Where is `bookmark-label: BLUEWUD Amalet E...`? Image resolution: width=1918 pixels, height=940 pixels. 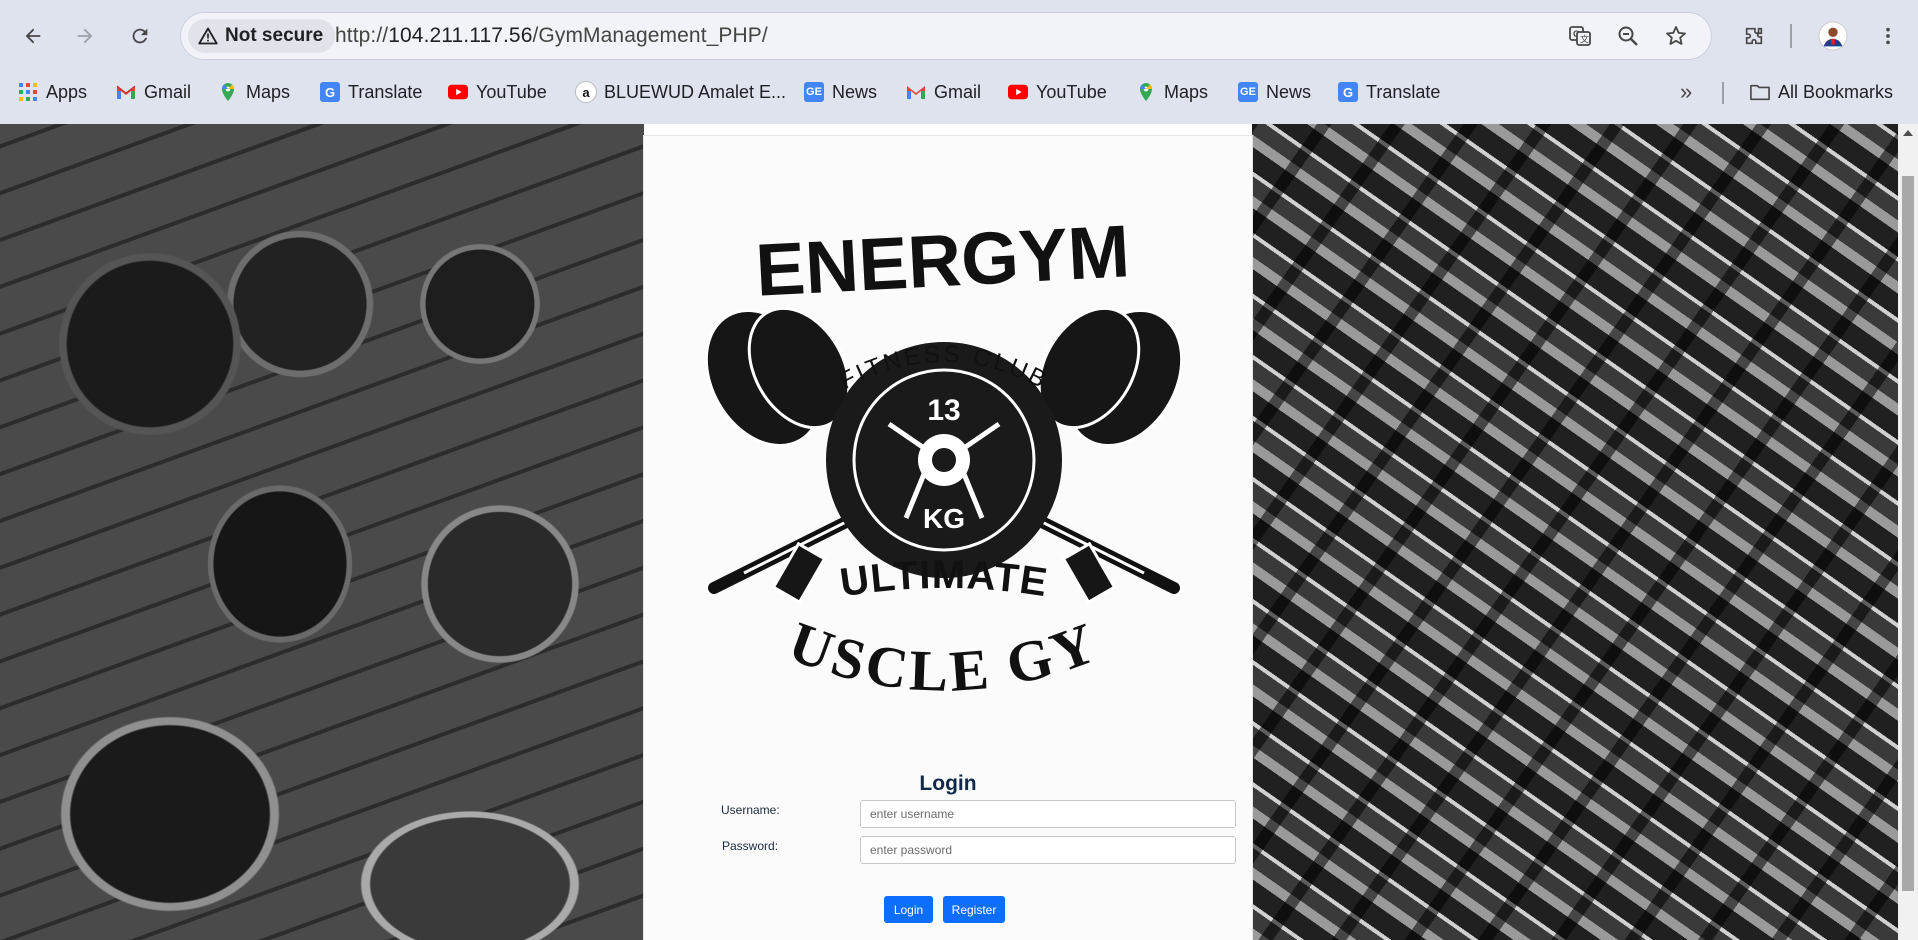 bookmark-label: BLUEWUD Amalet E... is located at coordinates (695, 91).